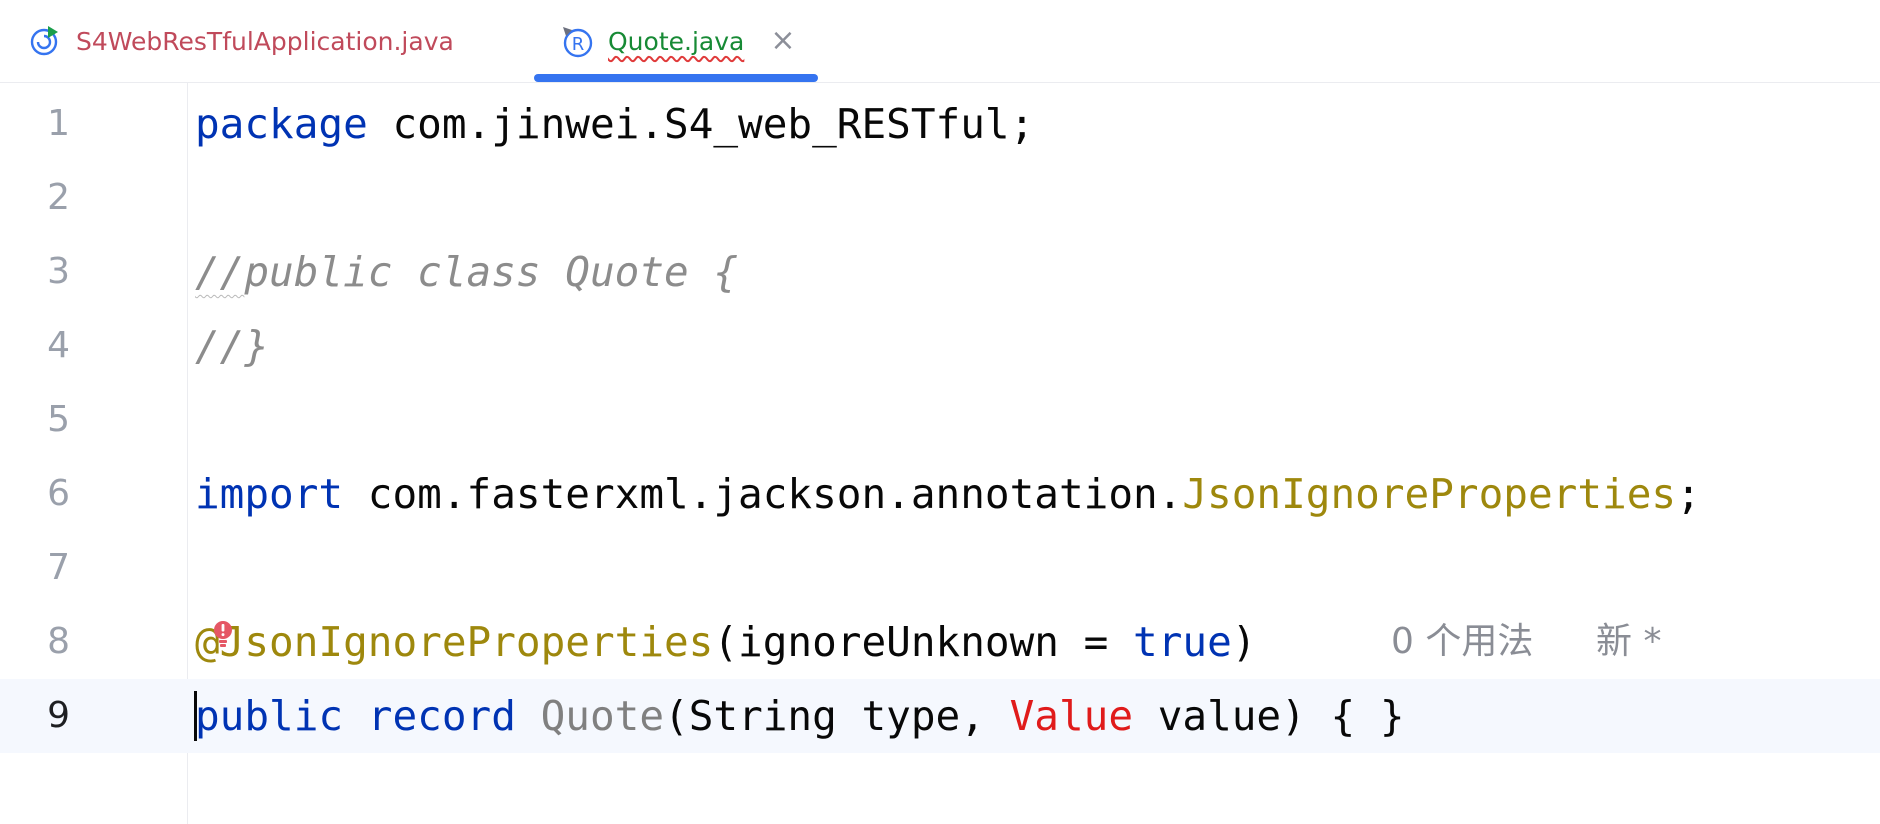 The width and height of the screenshot is (1880, 824). Describe the element at coordinates (837, 716) in the screenshot. I see `record-params: (String type,` at that location.